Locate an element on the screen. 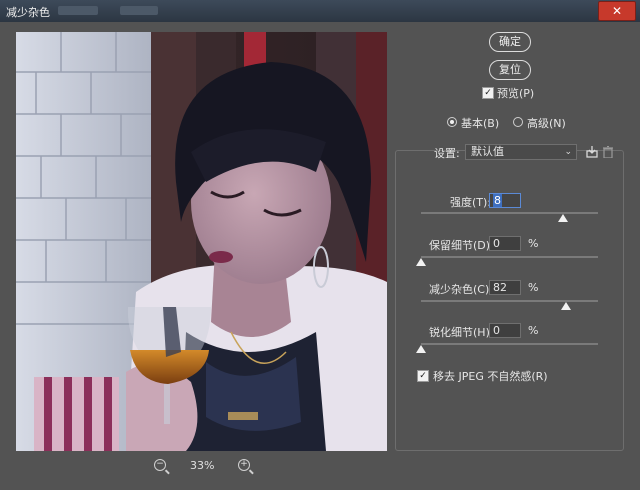 The image size is (640, 490). settings-dropdown: 默认值 ⌄ is located at coordinates (521, 152).